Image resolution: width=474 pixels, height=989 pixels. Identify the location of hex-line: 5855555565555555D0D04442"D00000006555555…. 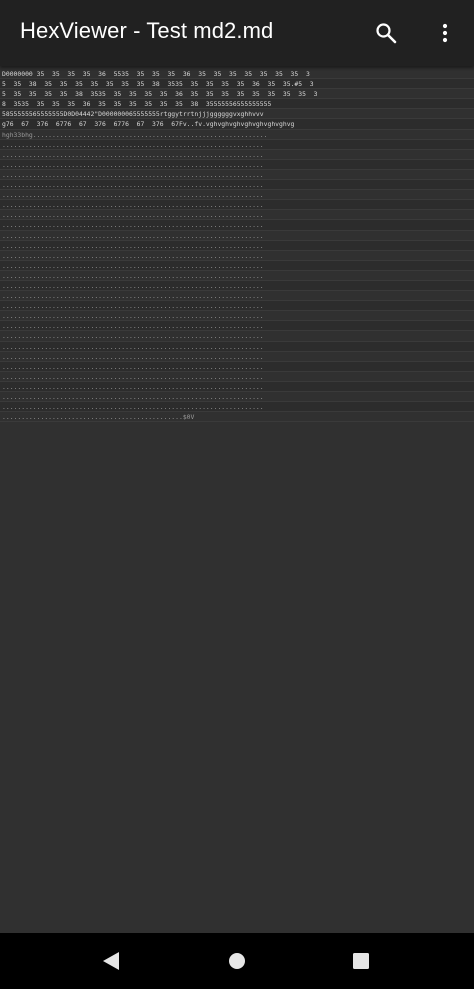
(237, 114).